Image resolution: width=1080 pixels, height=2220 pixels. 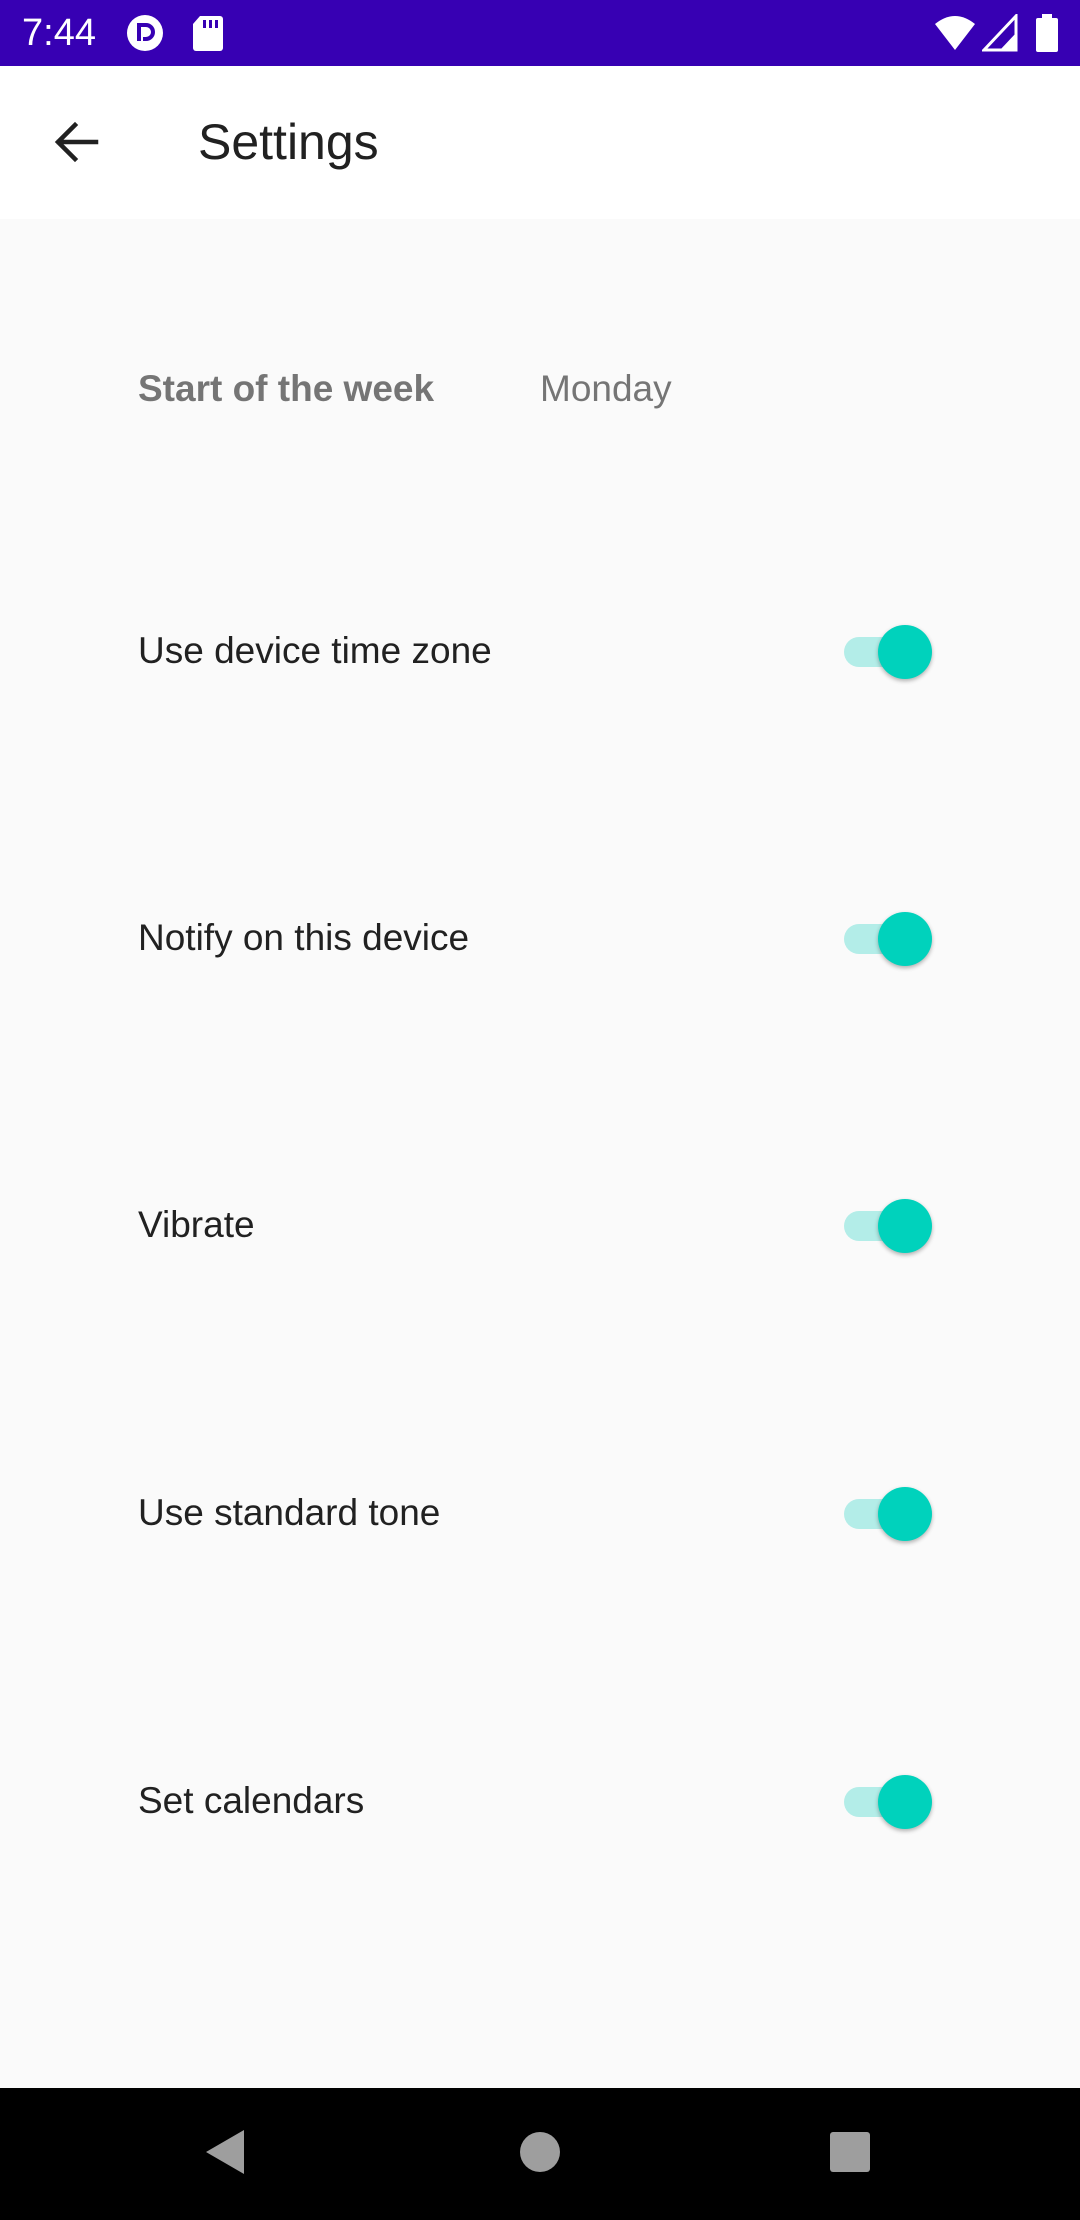 I want to click on vibrate-switch, so click(x=886, y=1225).